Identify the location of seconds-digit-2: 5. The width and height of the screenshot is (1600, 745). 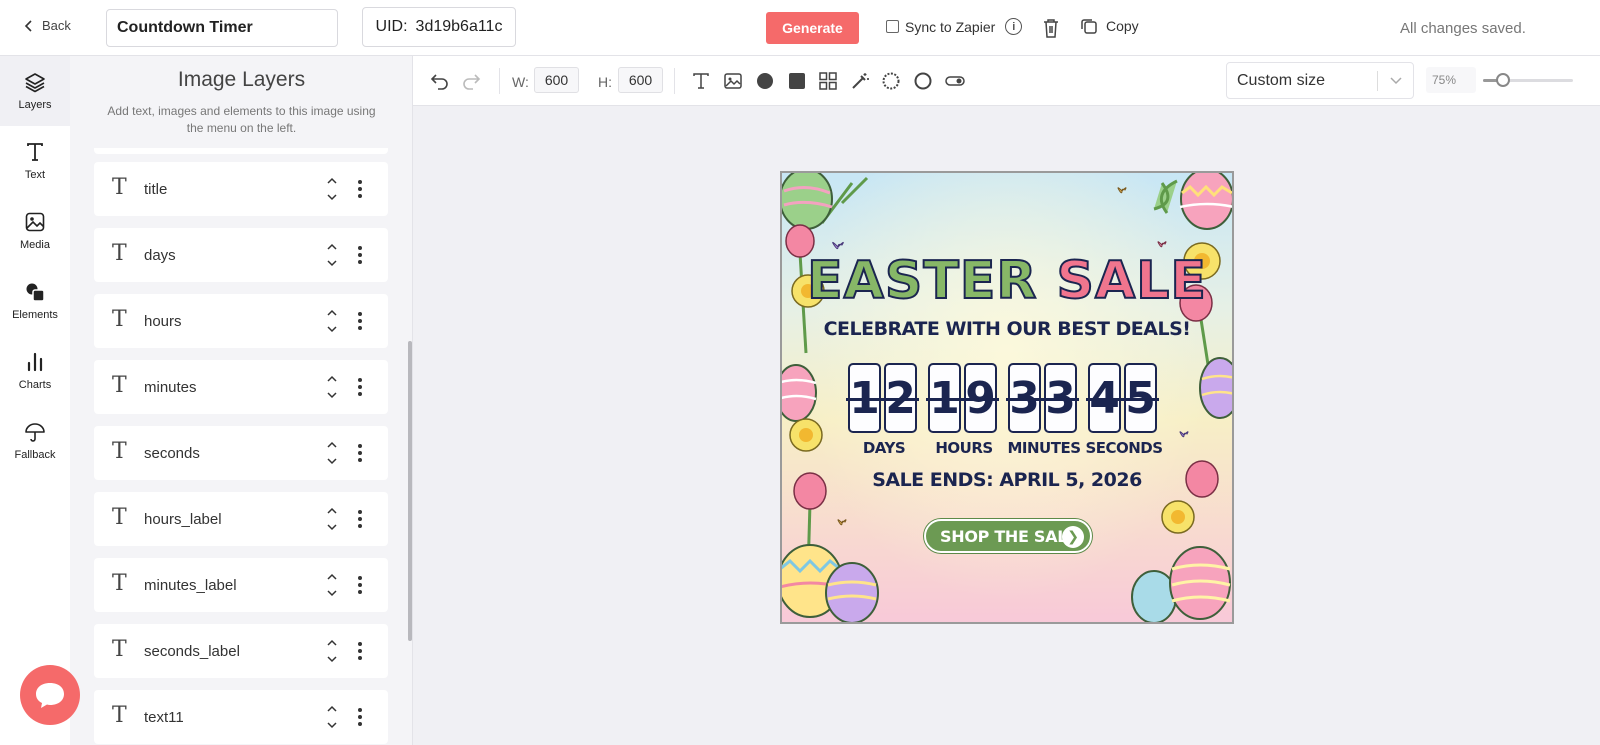
(1140, 398).